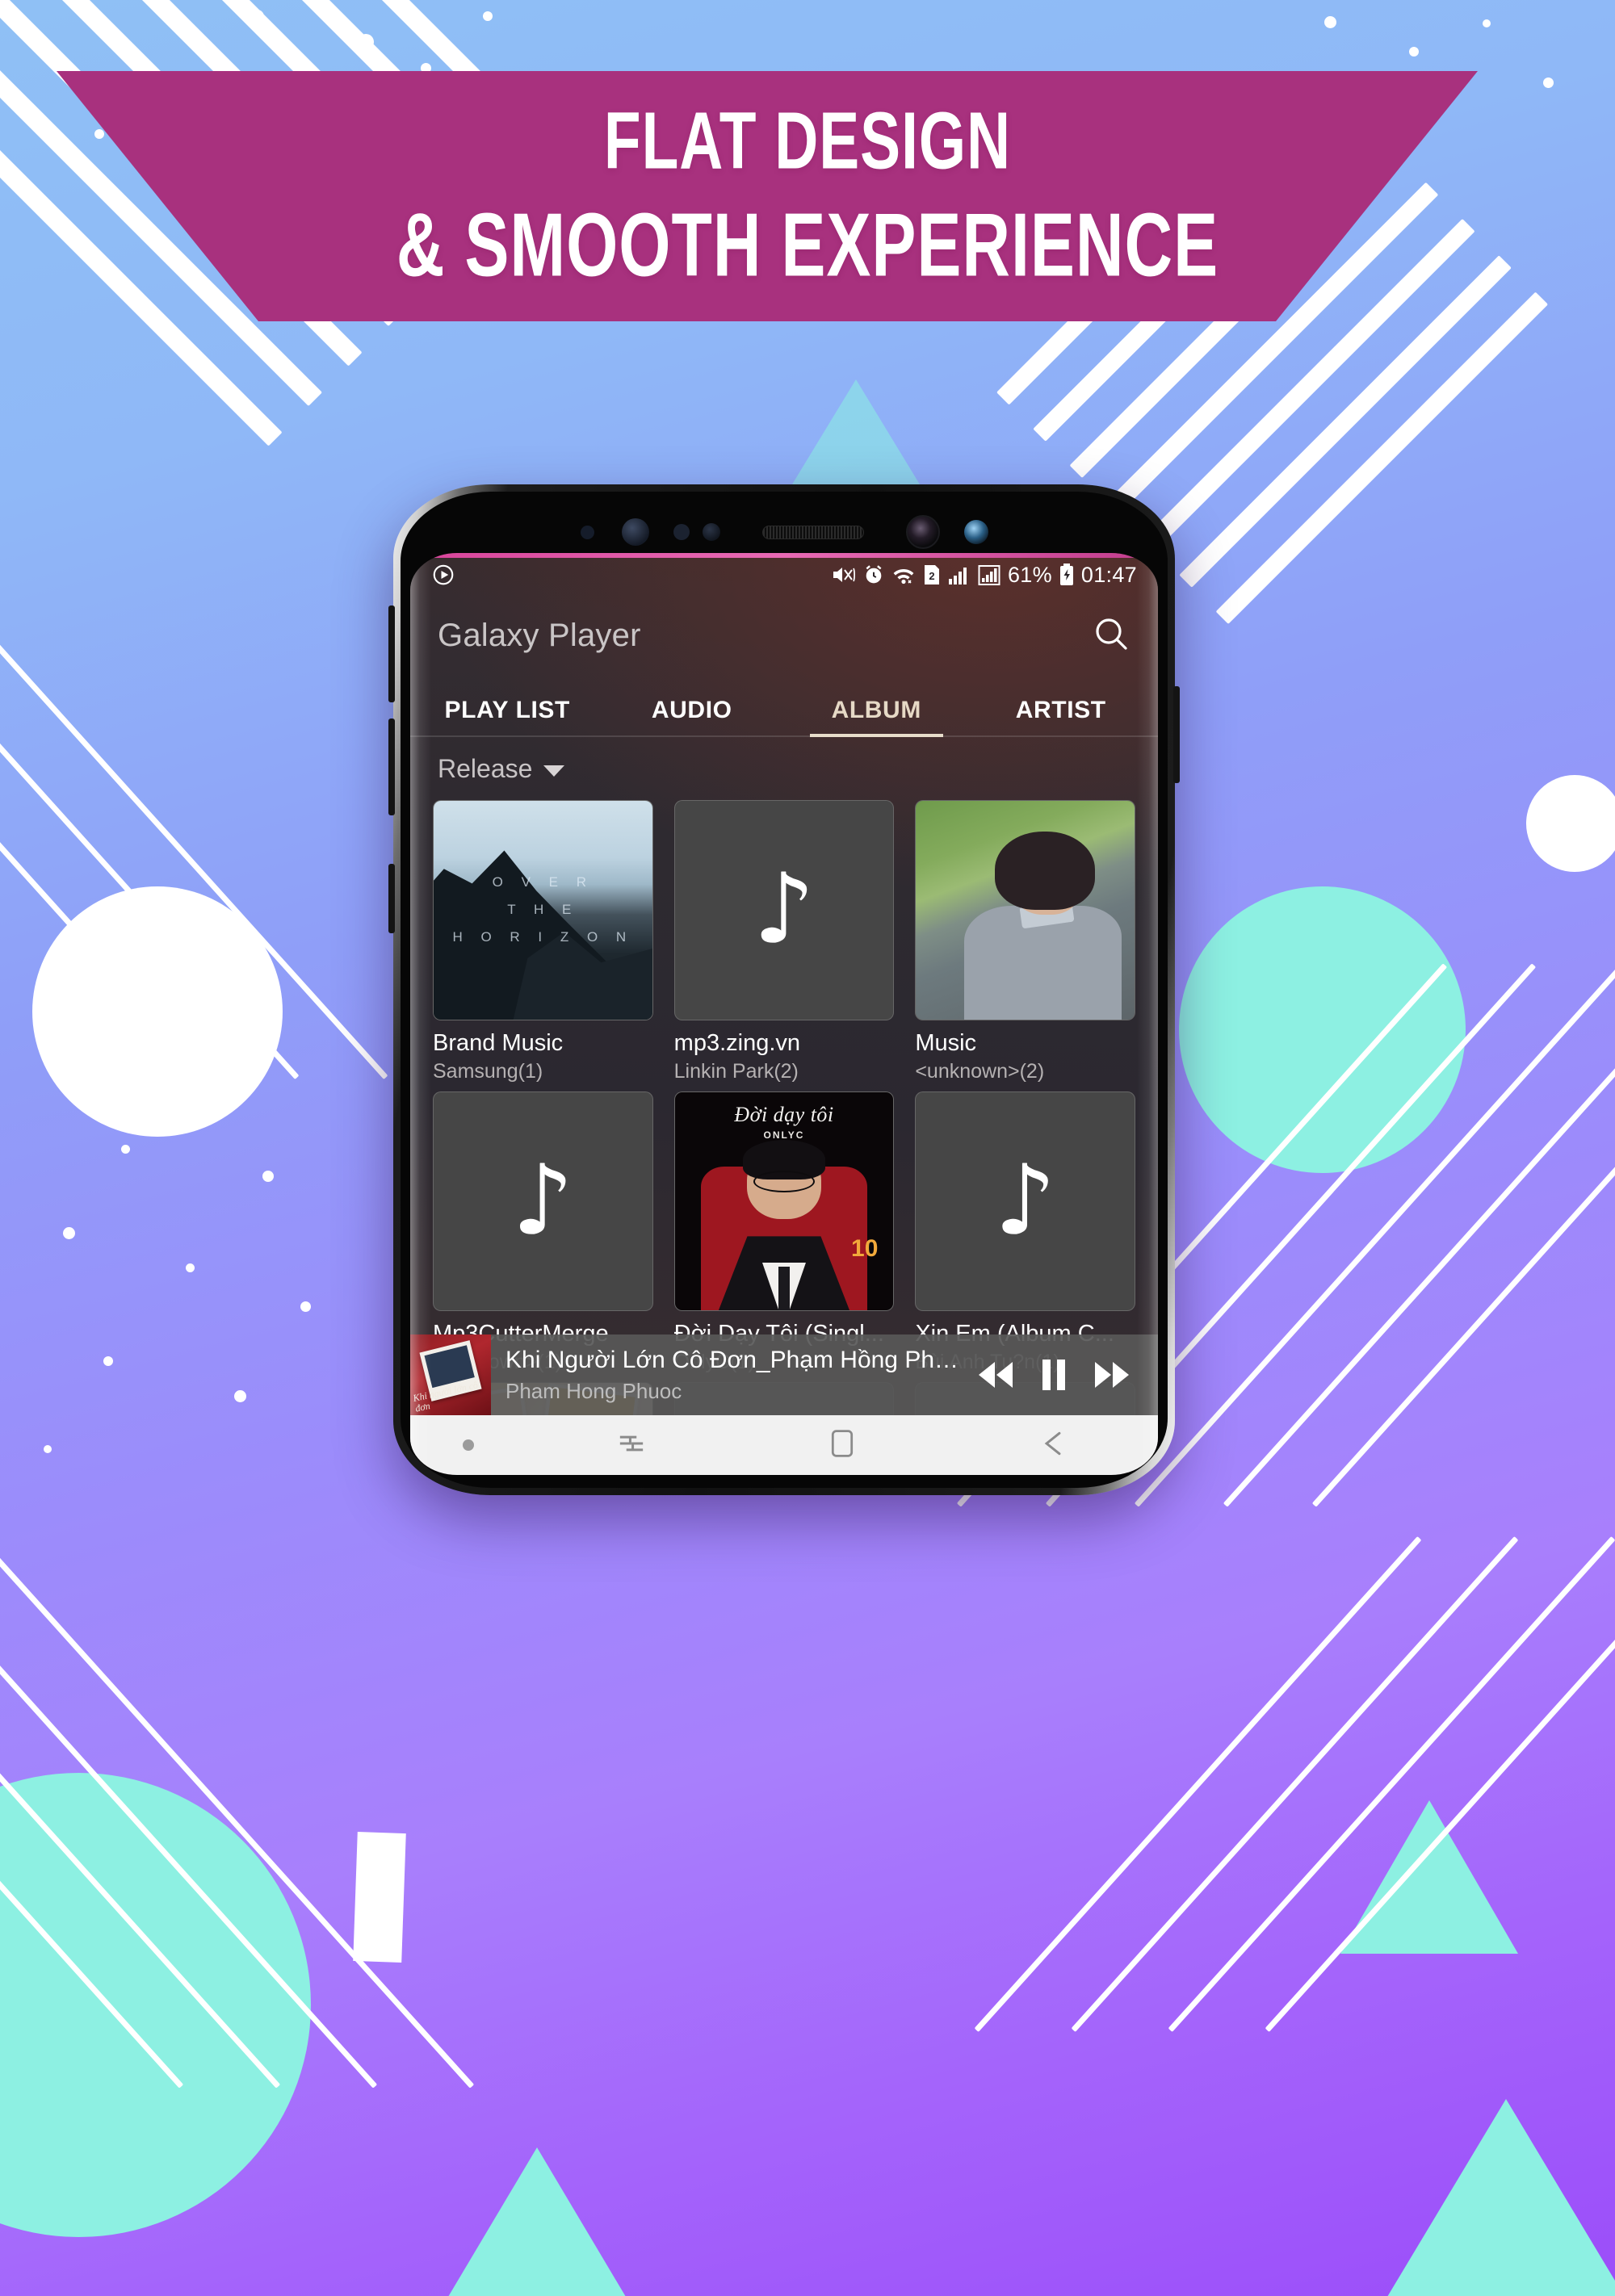 This screenshot has height=2296, width=1615. I want to click on back-icon, so click(1053, 1445).